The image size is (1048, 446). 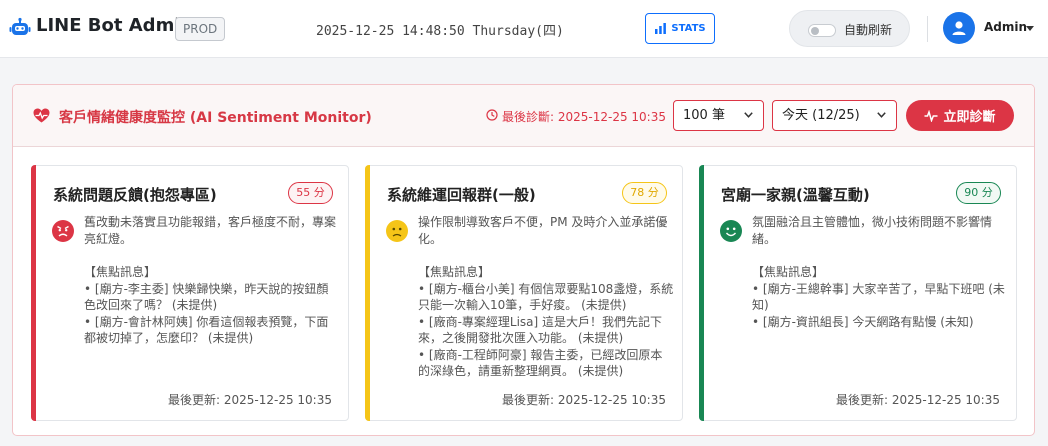 What do you see at coordinates (206, 297) in the screenshot?
I see `focus-message: • [廟方-李主委] 快樂歸快樂，昨天說的按鈕顏色改回來了嗎？ (未提供)` at bounding box center [206, 297].